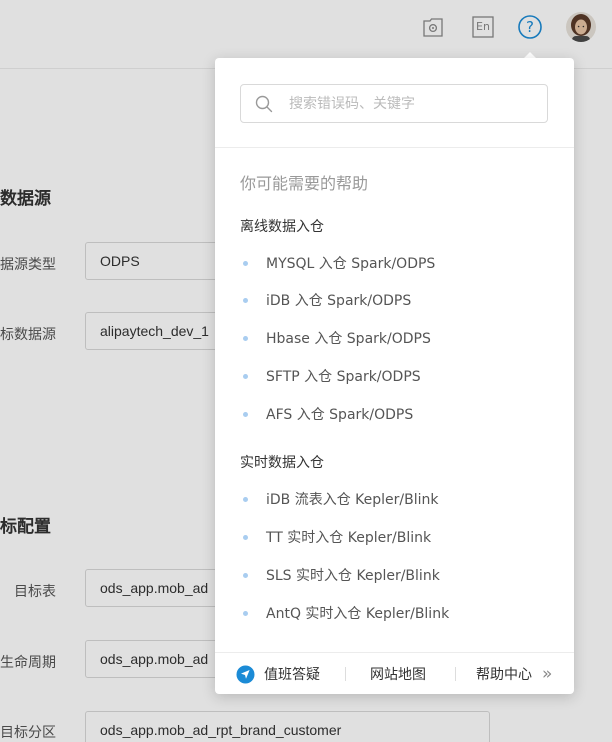 The image size is (612, 742). Describe the element at coordinates (352, 500) in the screenshot. I see `help-item-label: iDB 流表入仓 Kepler/Blink` at that location.